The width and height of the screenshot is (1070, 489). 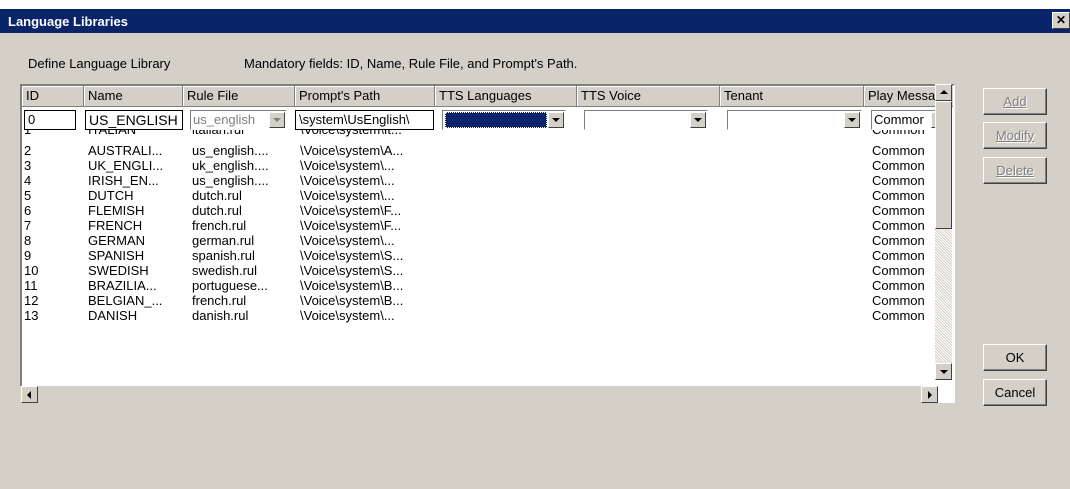 What do you see at coordinates (364, 120) in the screenshot?
I see `prompt-path-edit-field: \system\UsEnglish\` at bounding box center [364, 120].